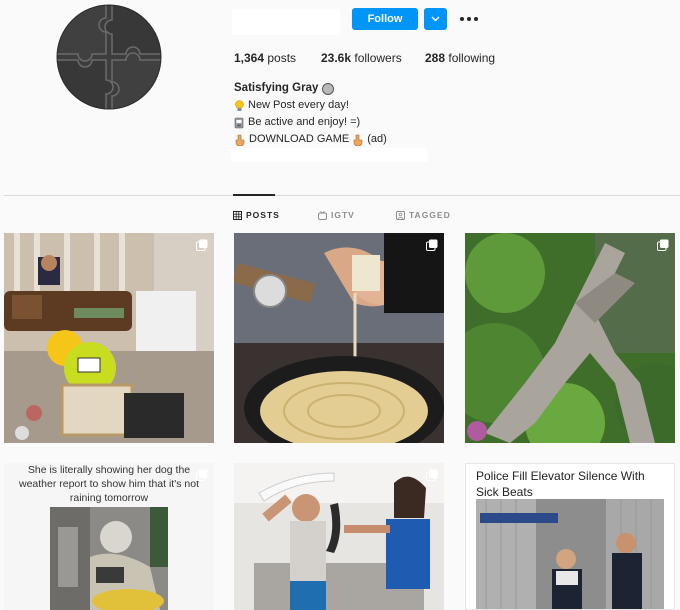 The width and height of the screenshot is (680, 610). What do you see at coordinates (239, 105) in the screenshot?
I see `lightbulb-icon` at bounding box center [239, 105].